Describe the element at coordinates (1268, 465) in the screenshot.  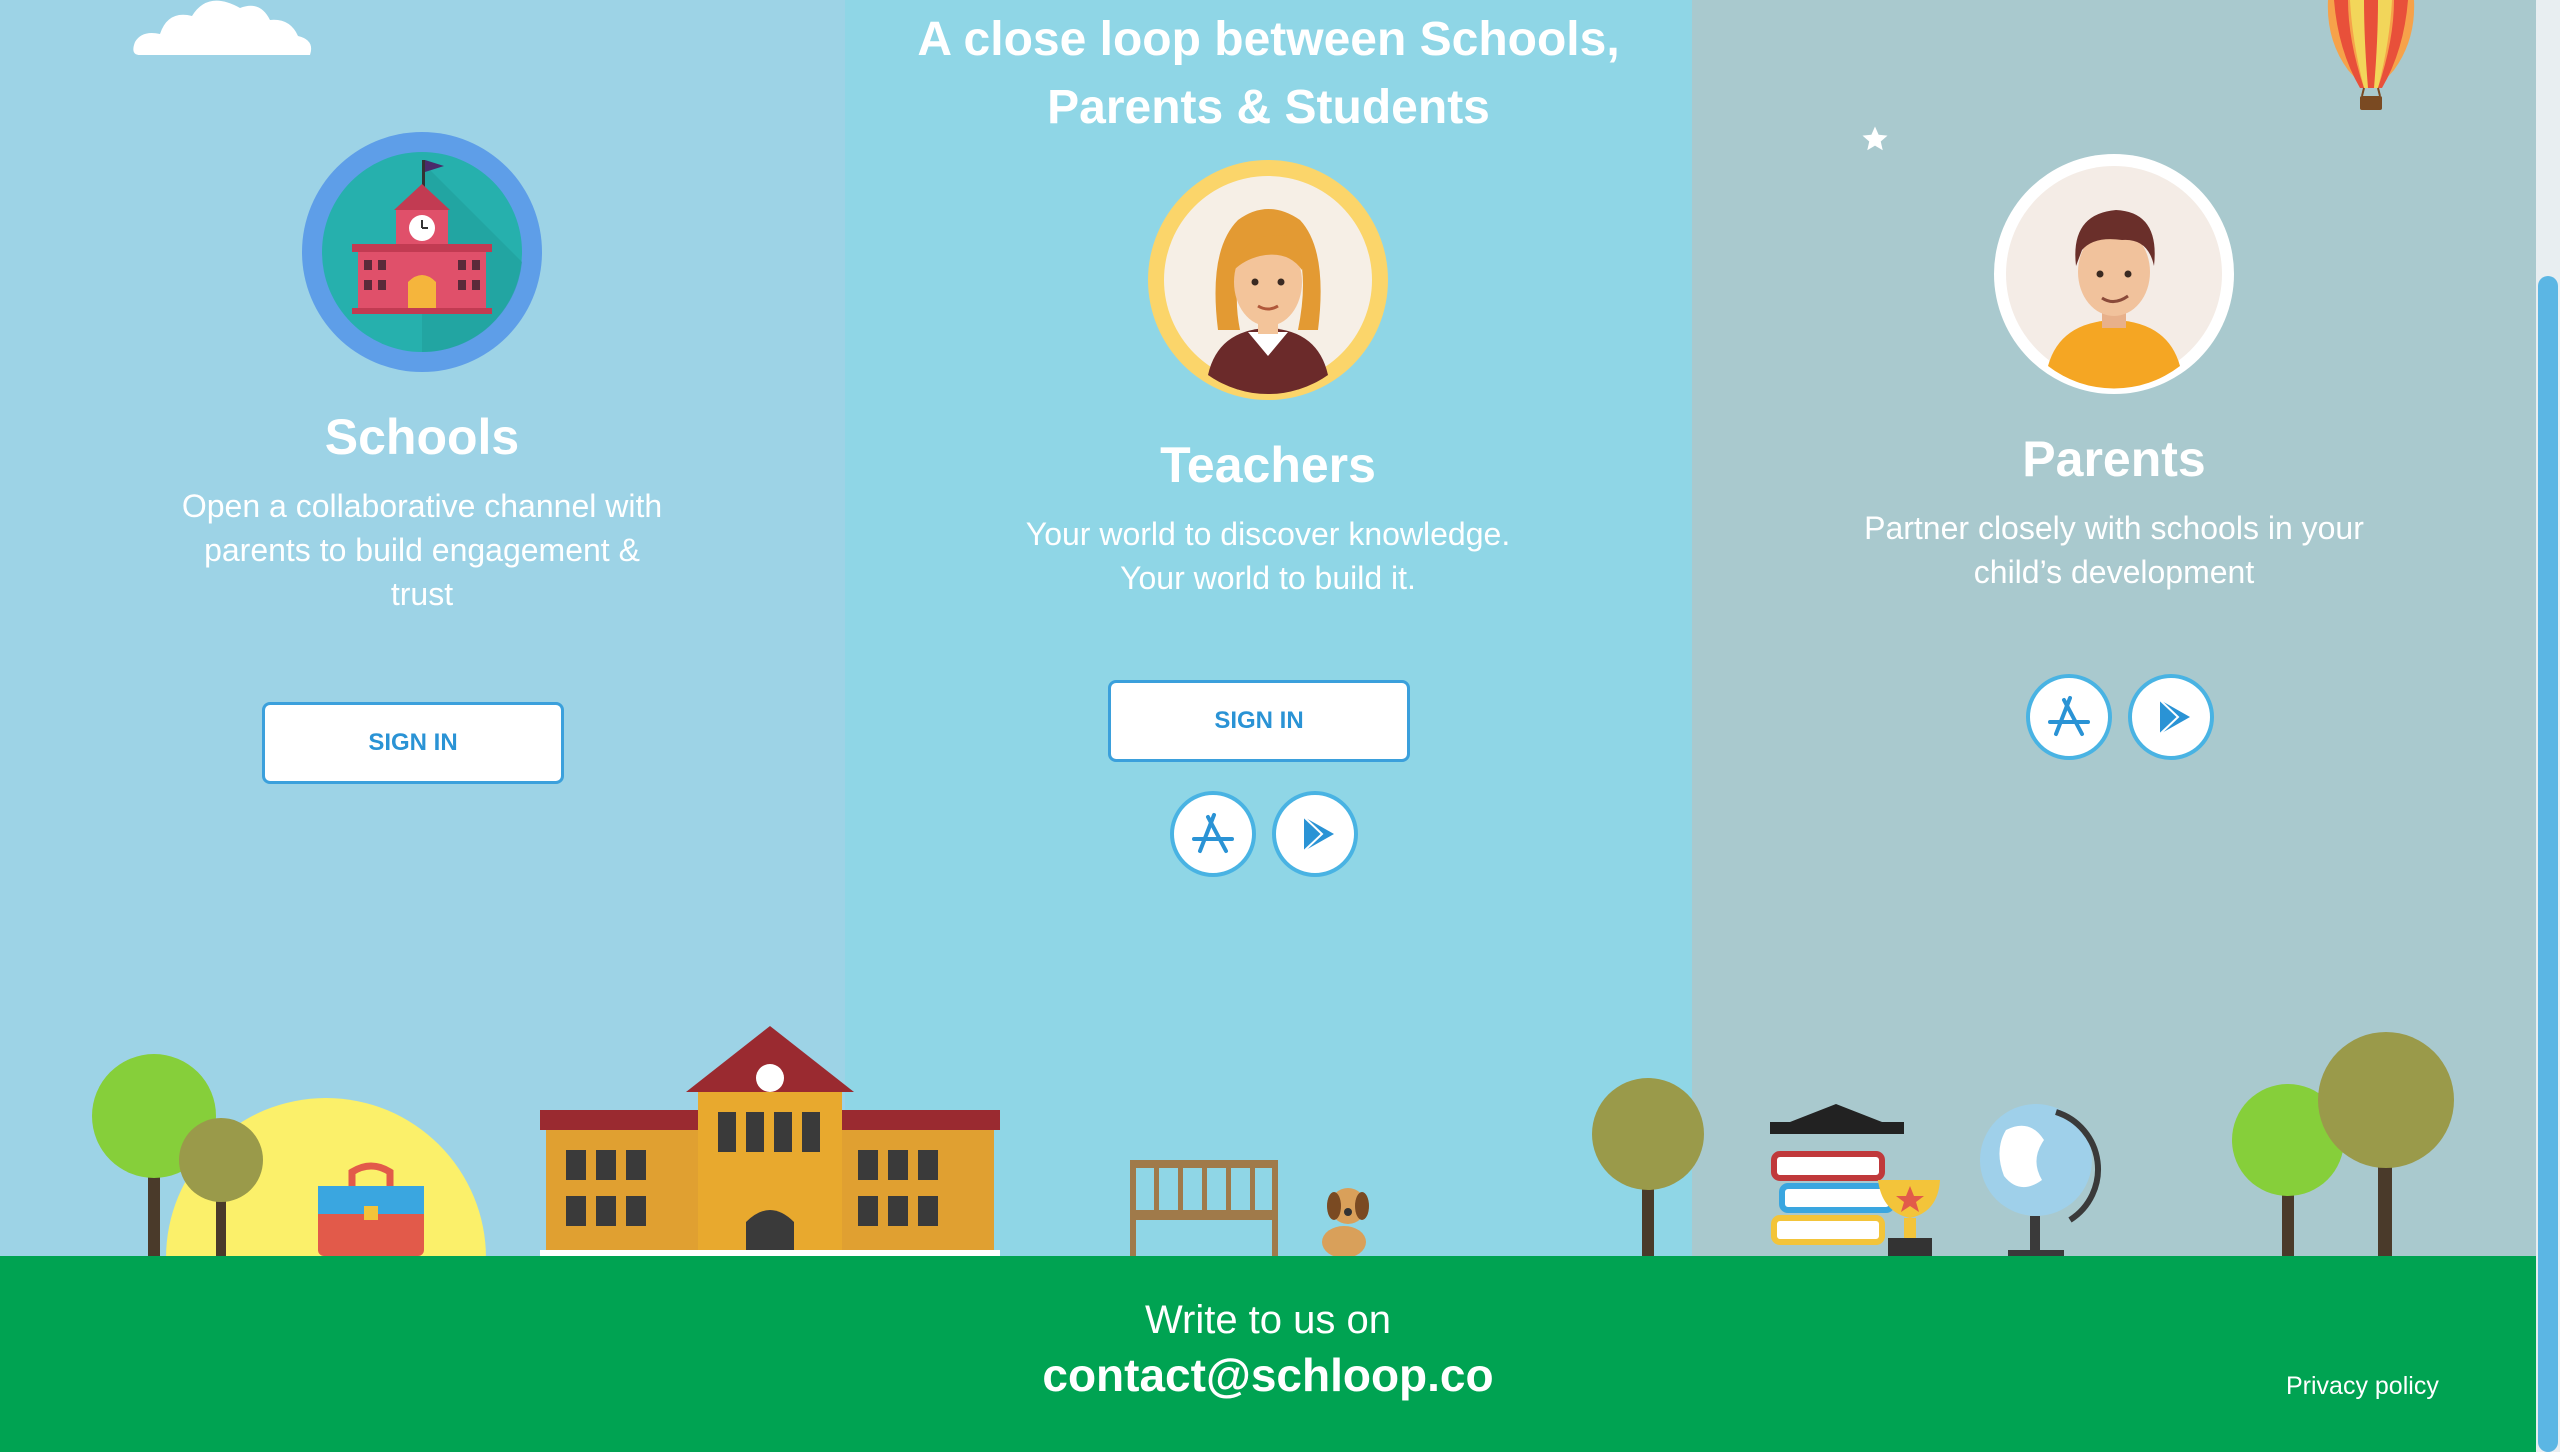
I see `teachers-title: Teachers` at that location.